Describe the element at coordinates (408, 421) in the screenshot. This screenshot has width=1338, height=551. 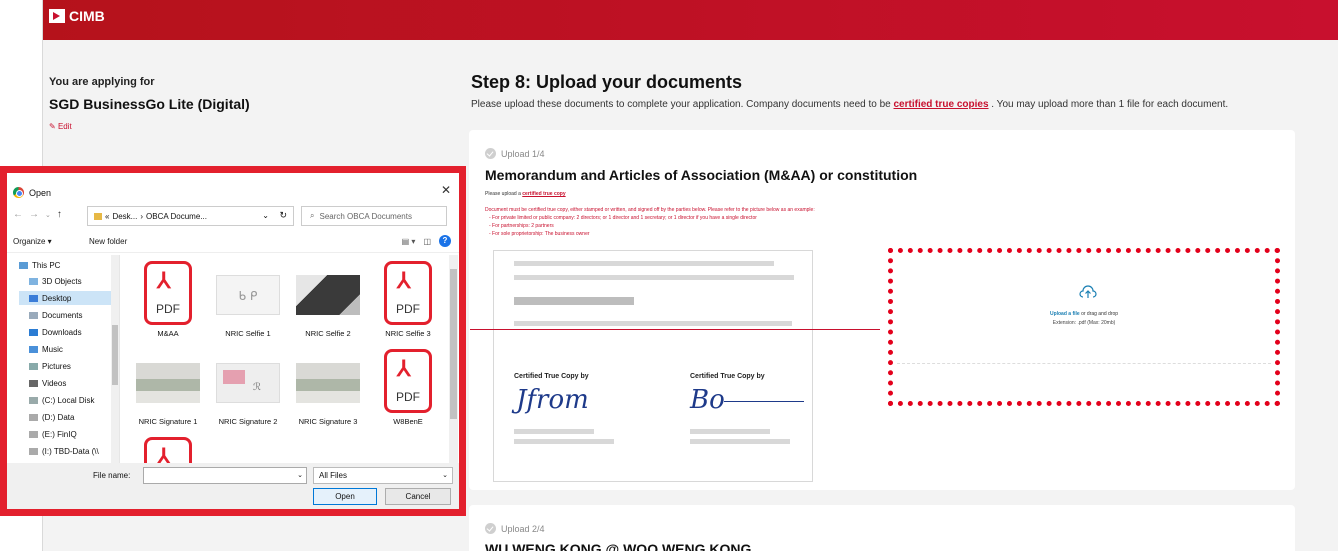
I see `file-name: W8BenE` at that location.